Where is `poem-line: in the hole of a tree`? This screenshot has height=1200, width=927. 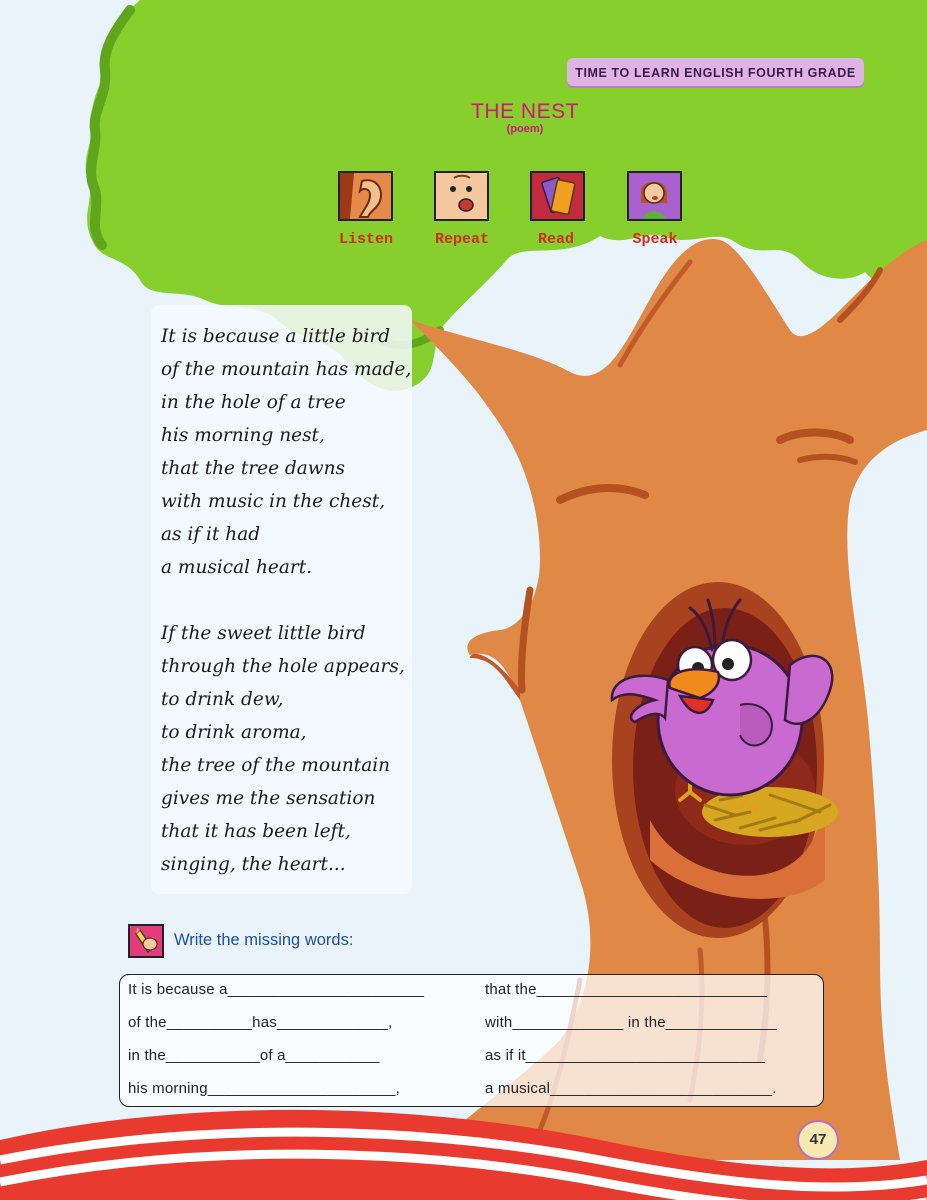
poem-line: in the hole of a tree is located at coordinates (253, 402).